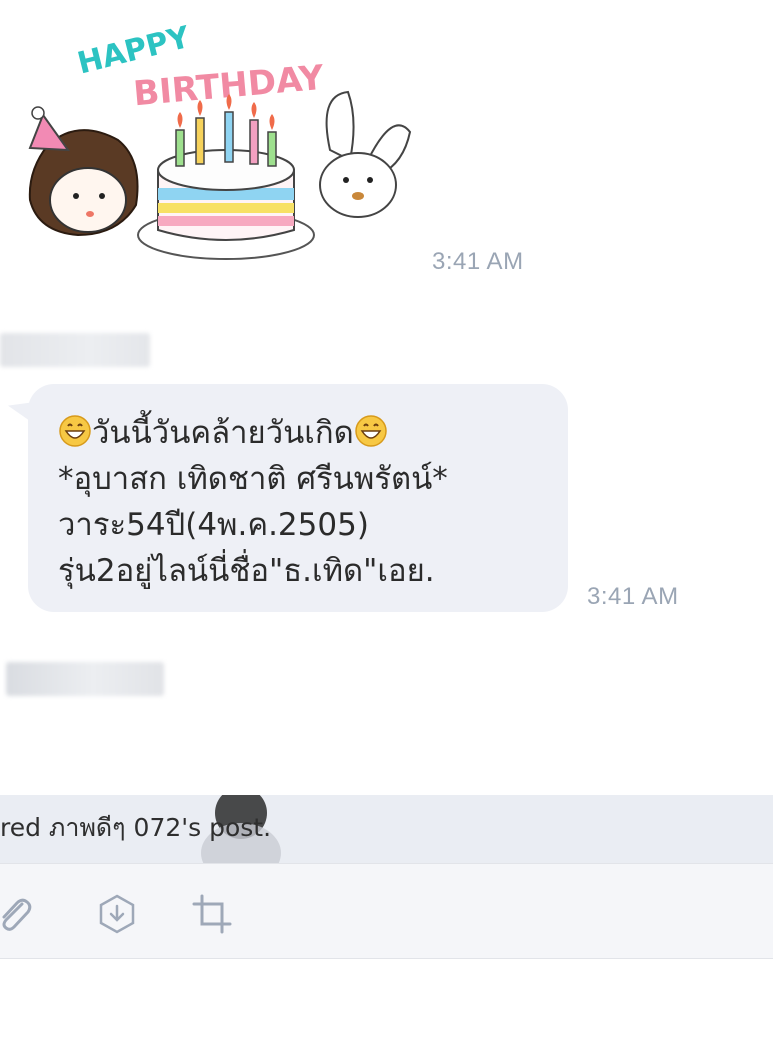 This screenshot has width=773, height=1063. What do you see at coordinates (478, 261) in the screenshot?
I see `sticker-timestamp: 3:41 AM` at bounding box center [478, 261].